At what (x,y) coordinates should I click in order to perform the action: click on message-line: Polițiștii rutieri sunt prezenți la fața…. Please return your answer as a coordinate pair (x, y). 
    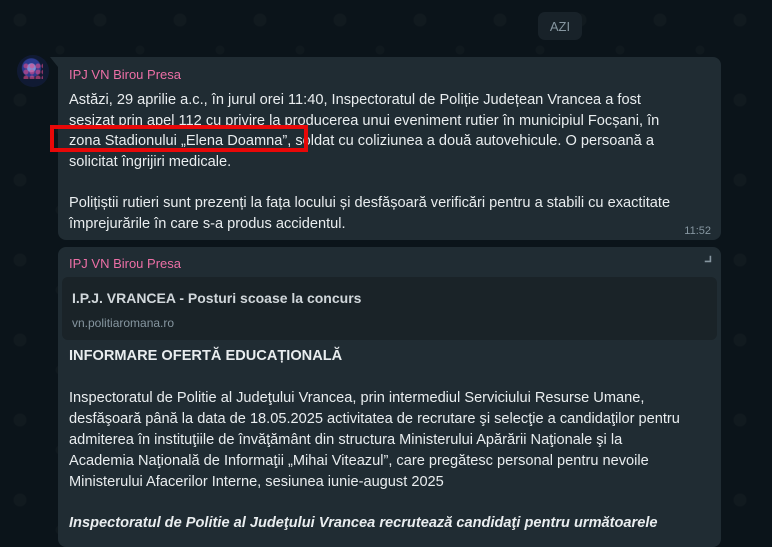
    Looking at the image, I should click on (370, 202).